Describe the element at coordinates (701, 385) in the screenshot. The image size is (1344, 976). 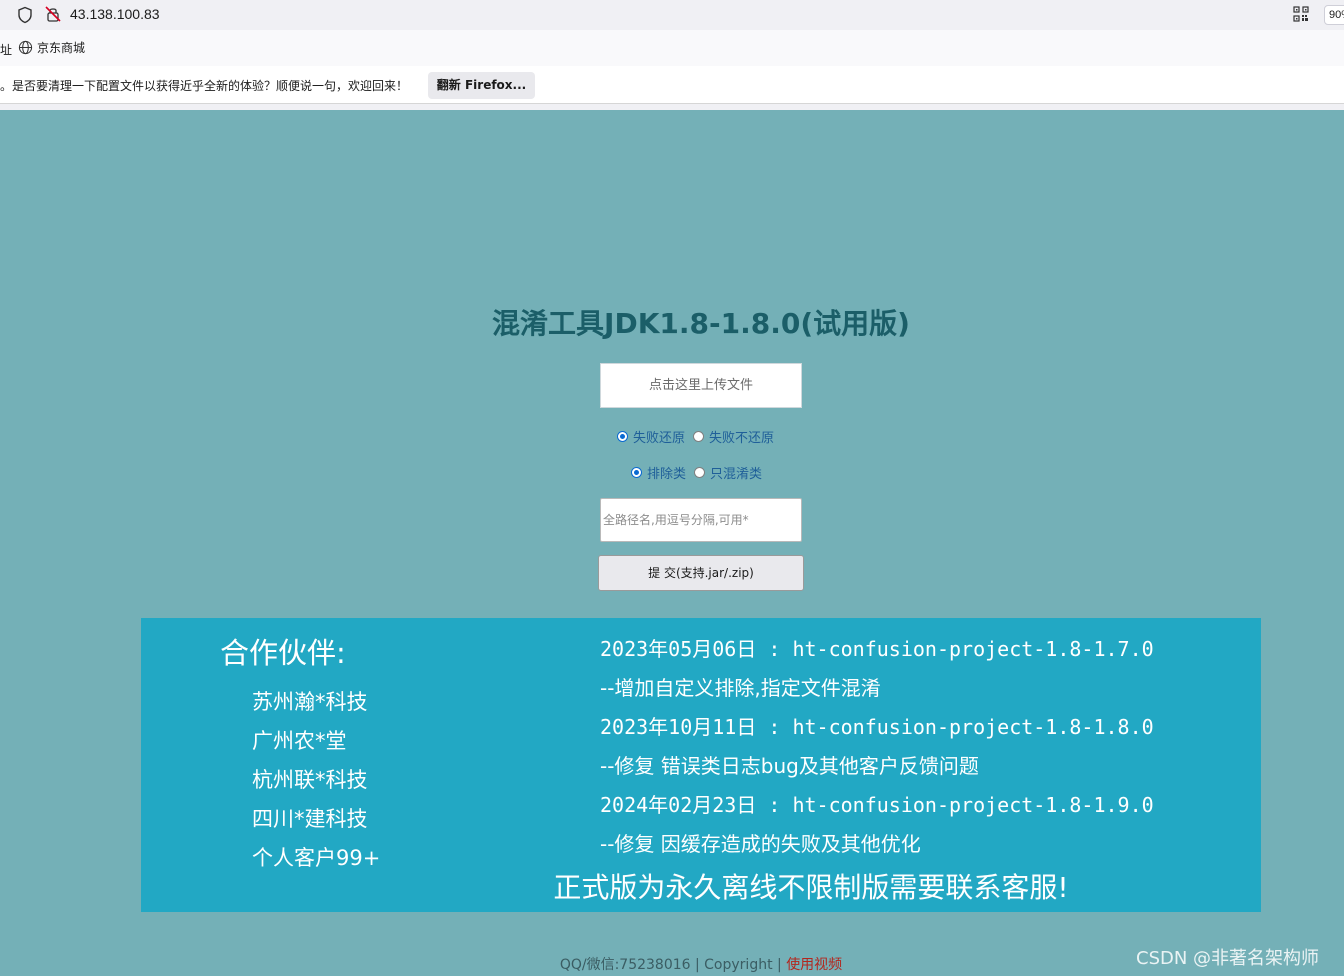
I see `upload-file-button: 点击这里上传文件` at that location.